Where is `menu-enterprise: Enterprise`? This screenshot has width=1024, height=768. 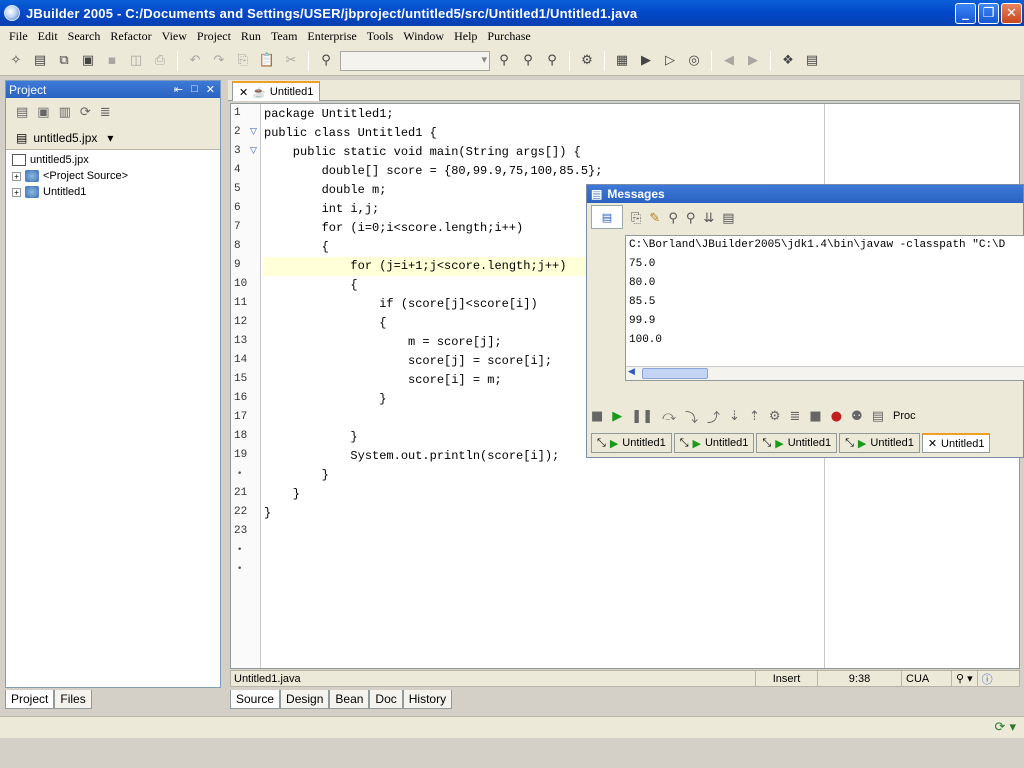 menu-enterprise: Enterprise is located at coordinates (331, 36).